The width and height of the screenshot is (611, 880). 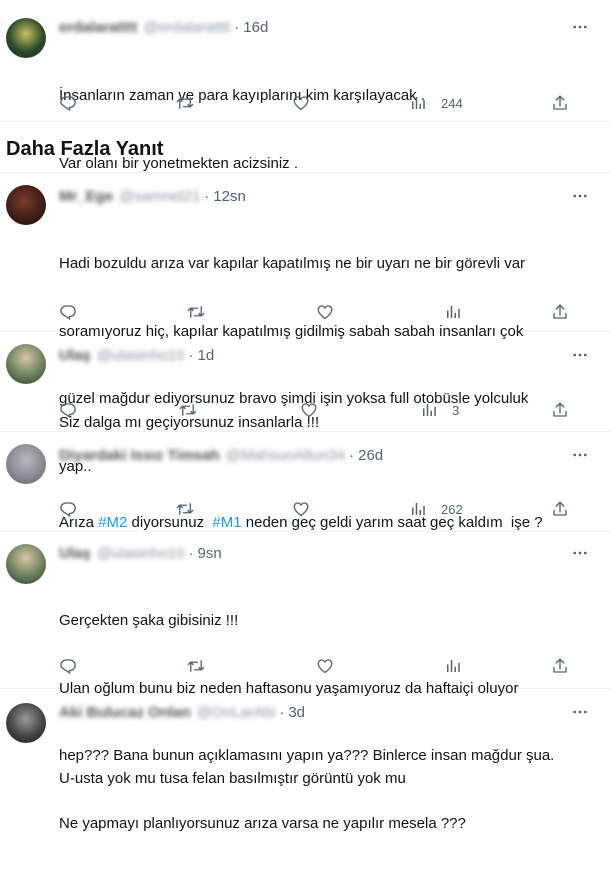 What do you see at coordinates (209, 553) in the screenshot?
I see `timestamp: 9sn` at bounding box center [209, 553].